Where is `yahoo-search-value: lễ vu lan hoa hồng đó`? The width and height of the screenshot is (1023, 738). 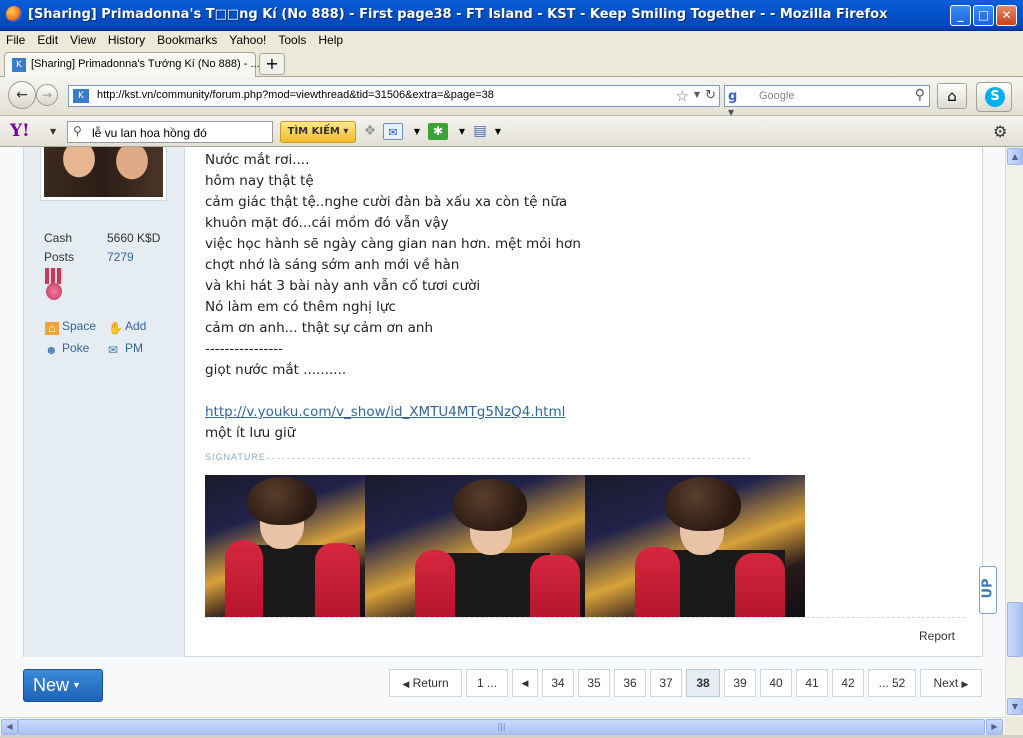
yahoo-search-value: lễ vu lan hoa hồng đó is located at coordinates (149, 133).